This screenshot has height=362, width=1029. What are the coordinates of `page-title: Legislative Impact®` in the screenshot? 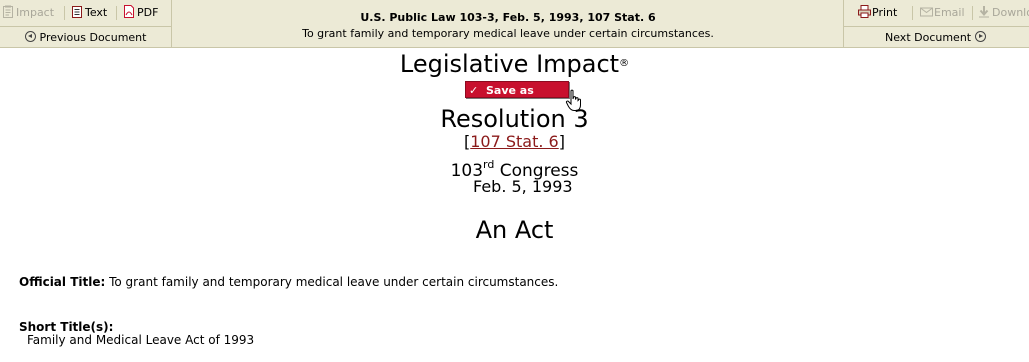 It's located at (514, 64).